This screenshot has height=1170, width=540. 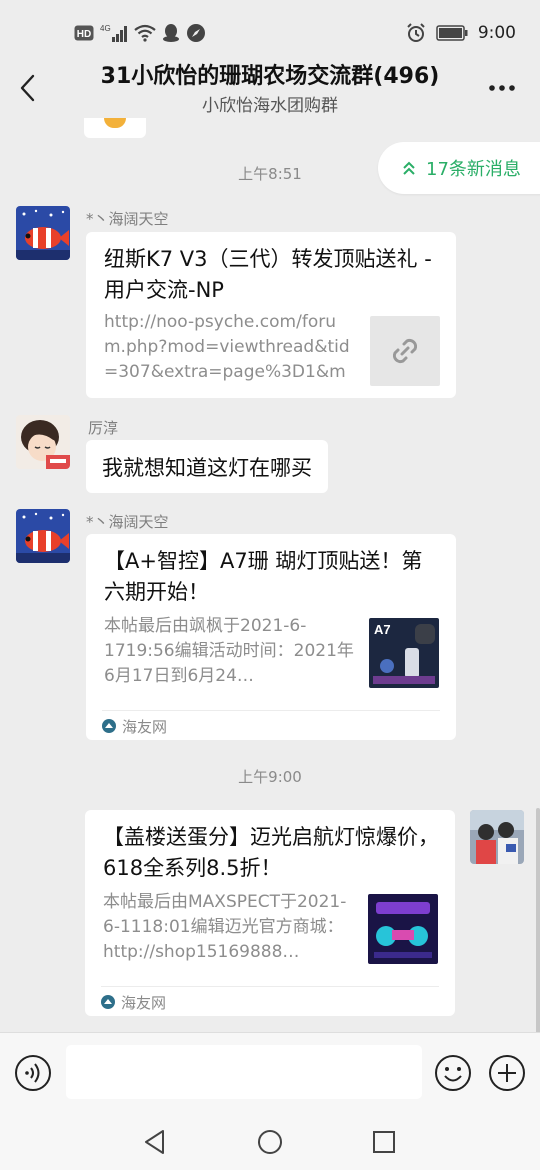 I want to click on recents-square-icon, so click(x=384, y=1142).